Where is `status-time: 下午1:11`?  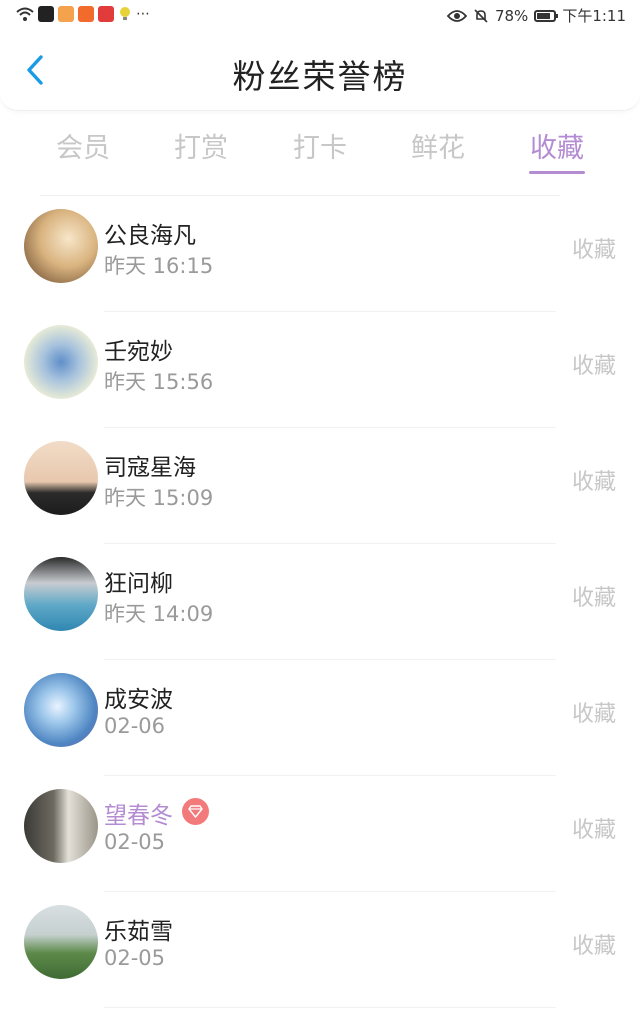 status-time: 下午1:11 is located at coordinates (594, 16).